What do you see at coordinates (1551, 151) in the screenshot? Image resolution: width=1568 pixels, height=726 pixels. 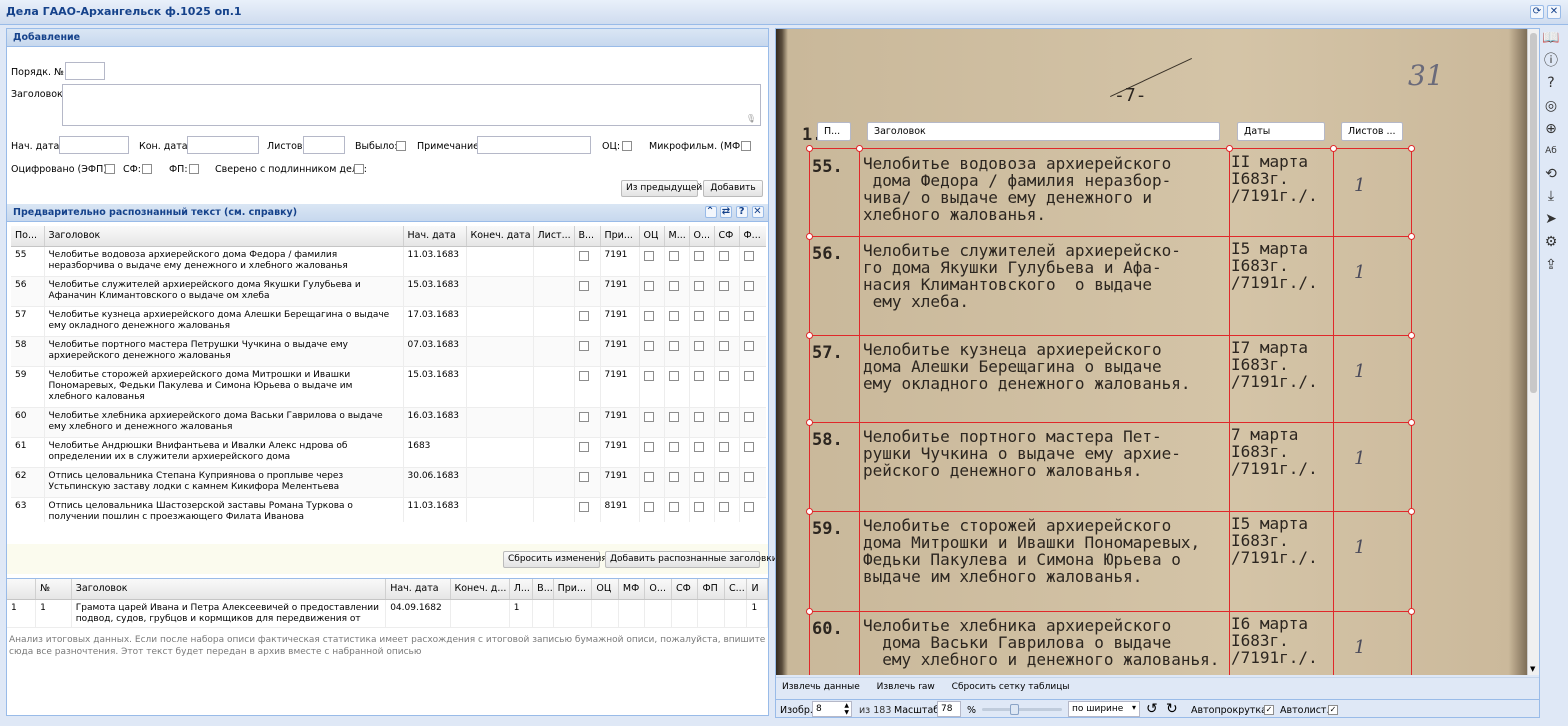 I see `keyboard-layout-icon: Аб` at bounding box center [1551, 151].